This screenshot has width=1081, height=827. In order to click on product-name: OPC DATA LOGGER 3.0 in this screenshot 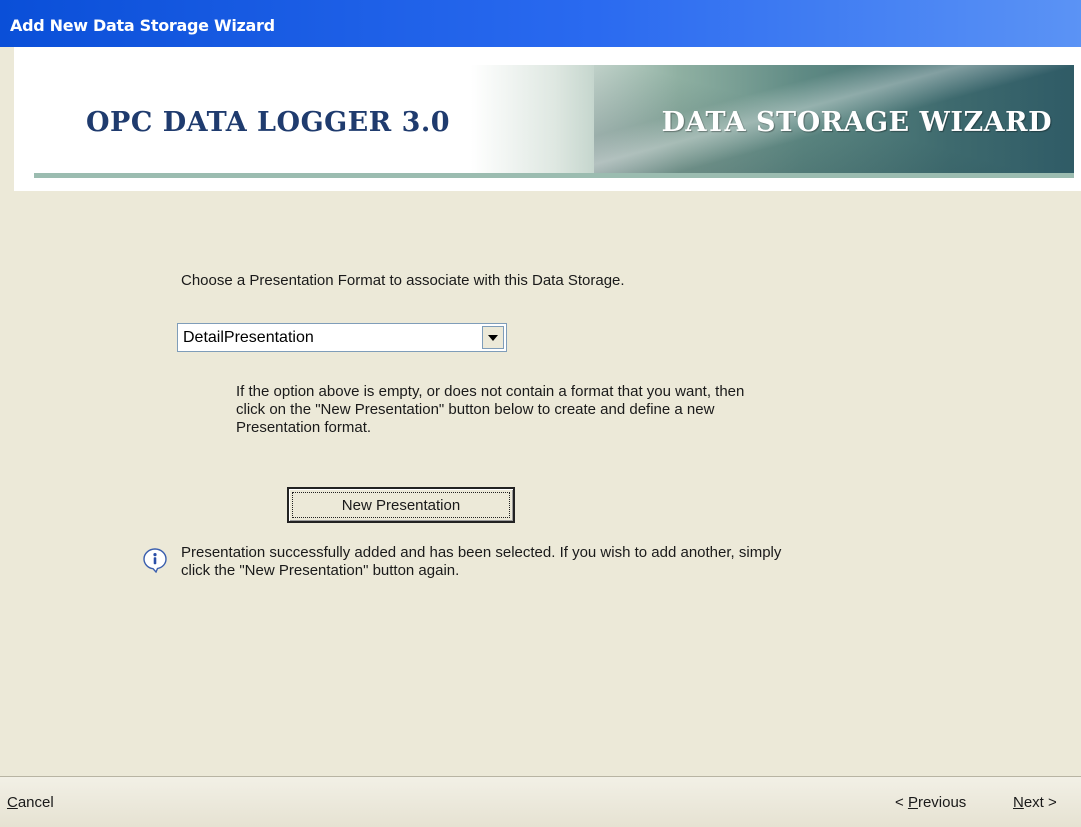, I will do `click(268, 122)`.